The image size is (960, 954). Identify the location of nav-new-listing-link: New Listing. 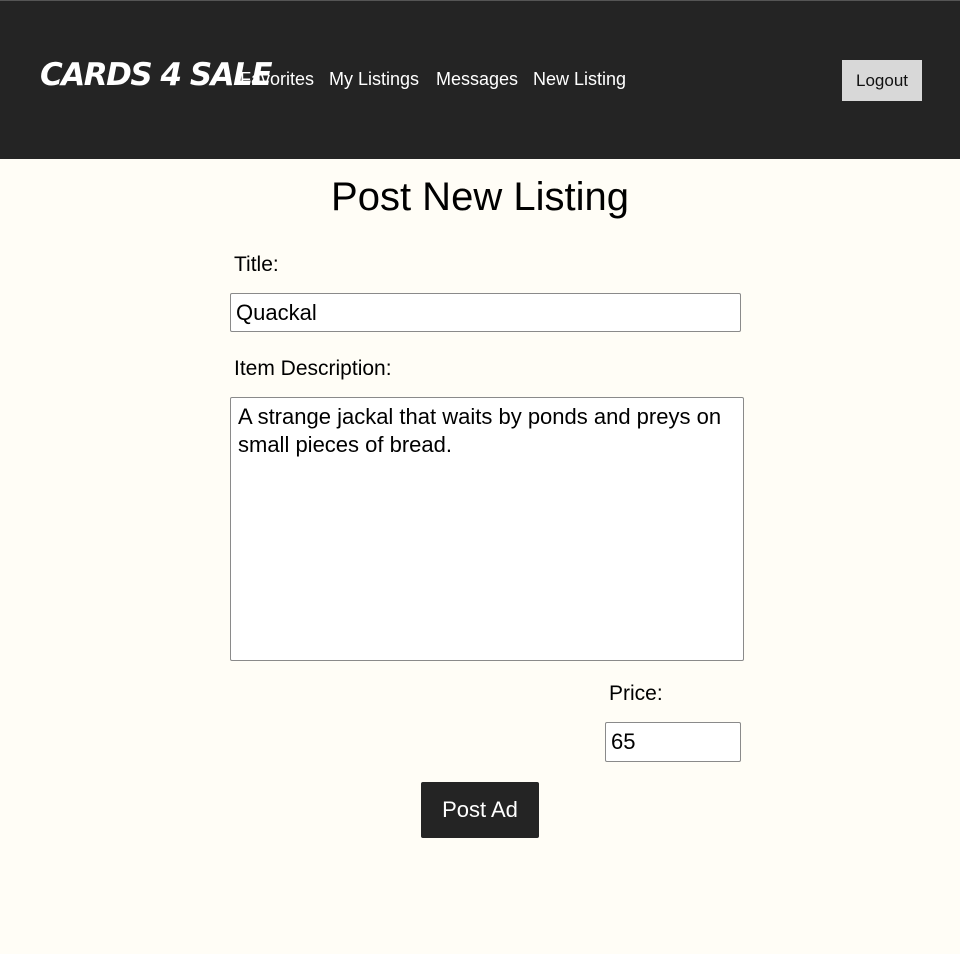
(579, 79).